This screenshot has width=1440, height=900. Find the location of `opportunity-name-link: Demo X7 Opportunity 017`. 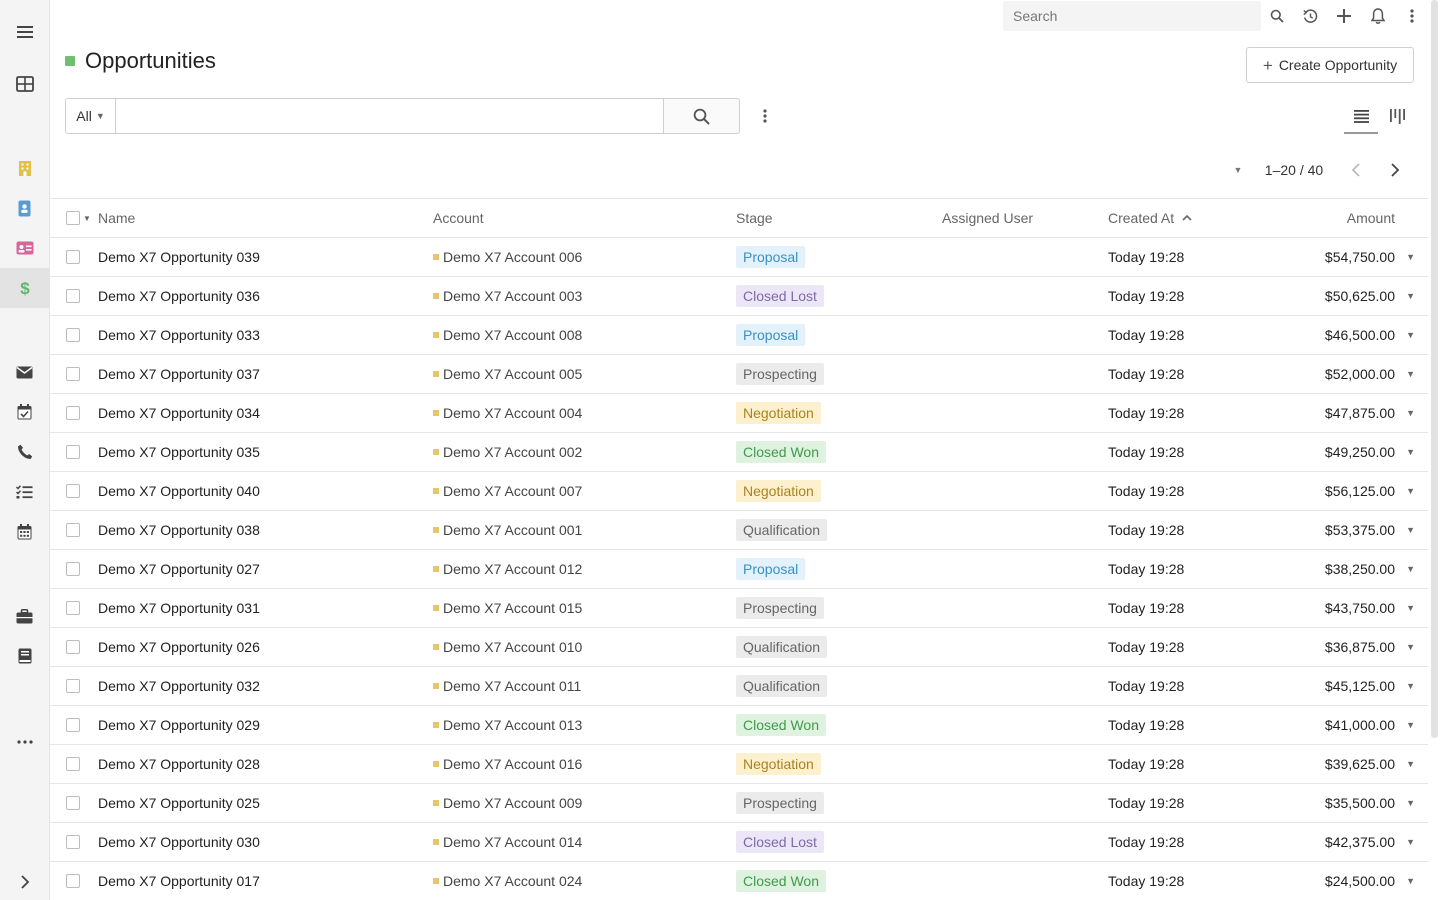

opportunity-name-link: Demo X7 Opportunity 017 is located at coordinates (179, 881).